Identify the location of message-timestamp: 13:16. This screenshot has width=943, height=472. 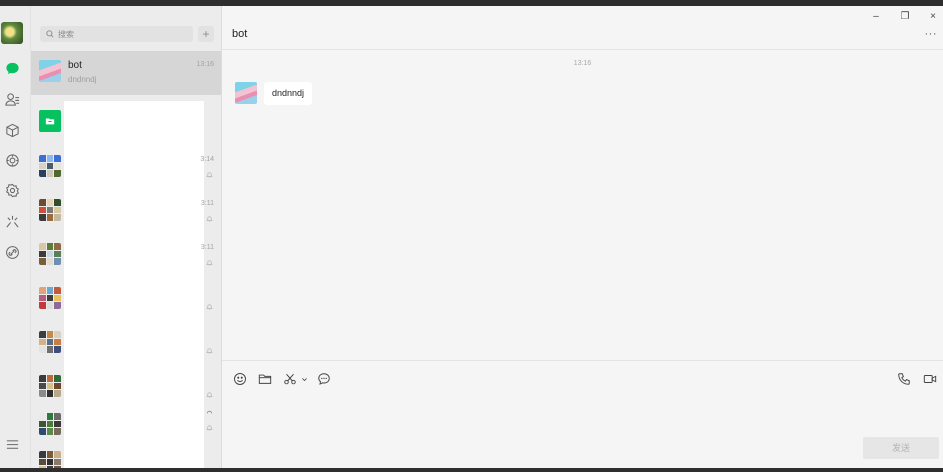
(582, 63).